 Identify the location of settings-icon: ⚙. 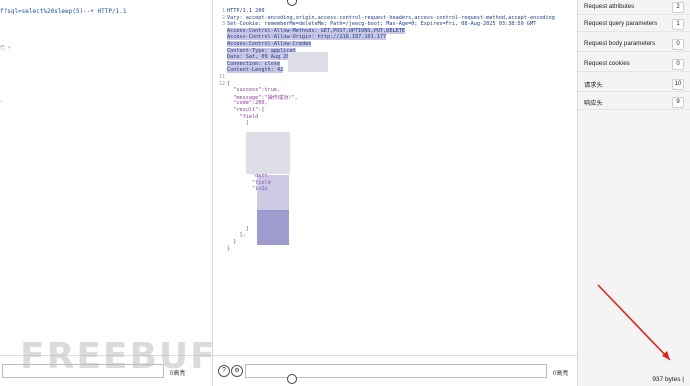
(237, 371).